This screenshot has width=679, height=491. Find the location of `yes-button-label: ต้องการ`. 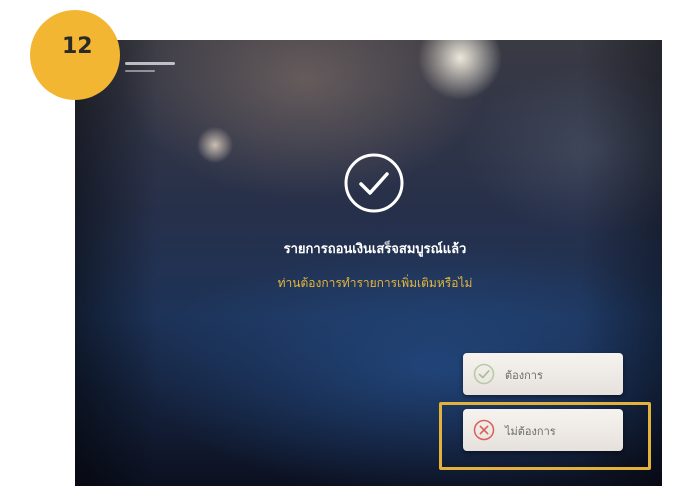

yes-button-label: ต้องการ is located at coordinates (524, 375).